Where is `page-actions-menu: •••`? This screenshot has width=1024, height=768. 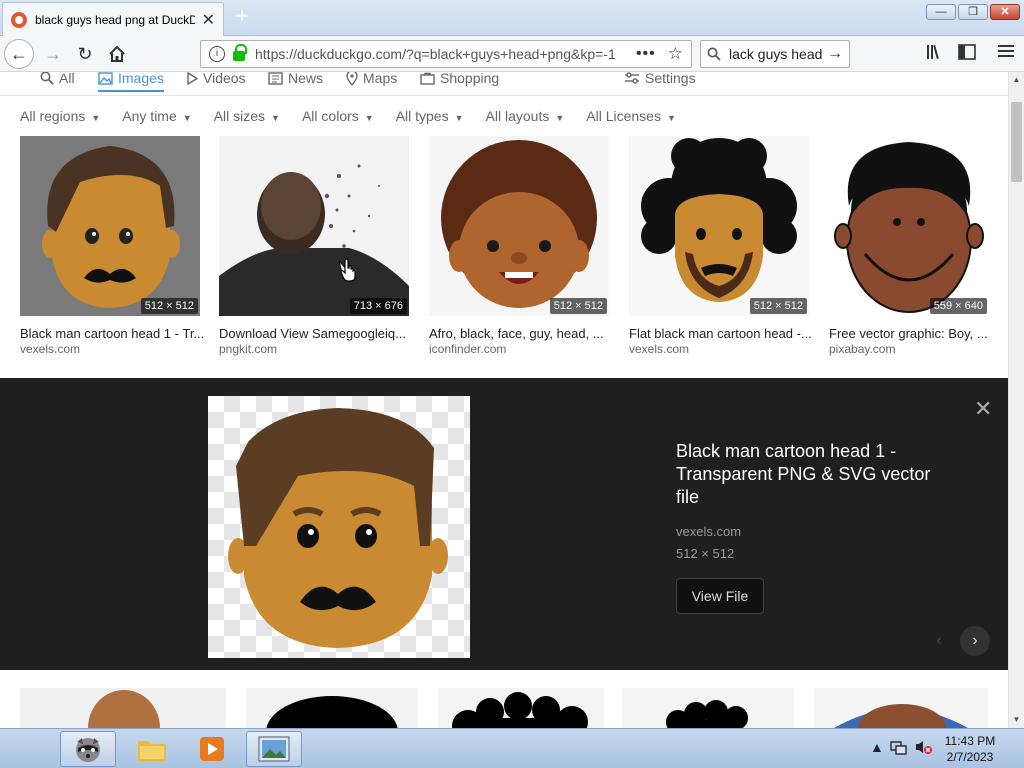
page-actions-menu: ••• is located at coordinates (646, 54).